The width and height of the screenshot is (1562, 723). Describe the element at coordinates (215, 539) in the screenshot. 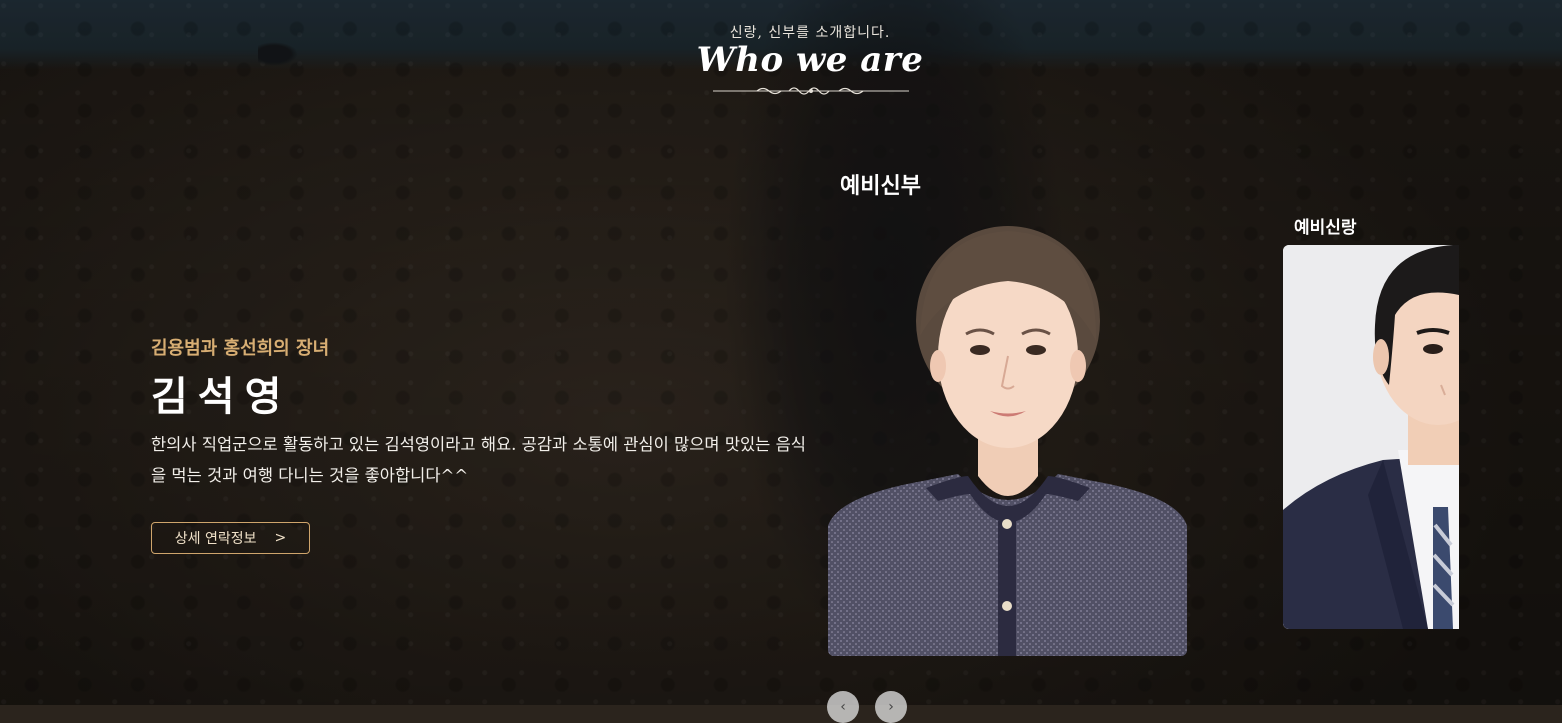

I see `contact-details-label: 상세 연락정보` at that location.